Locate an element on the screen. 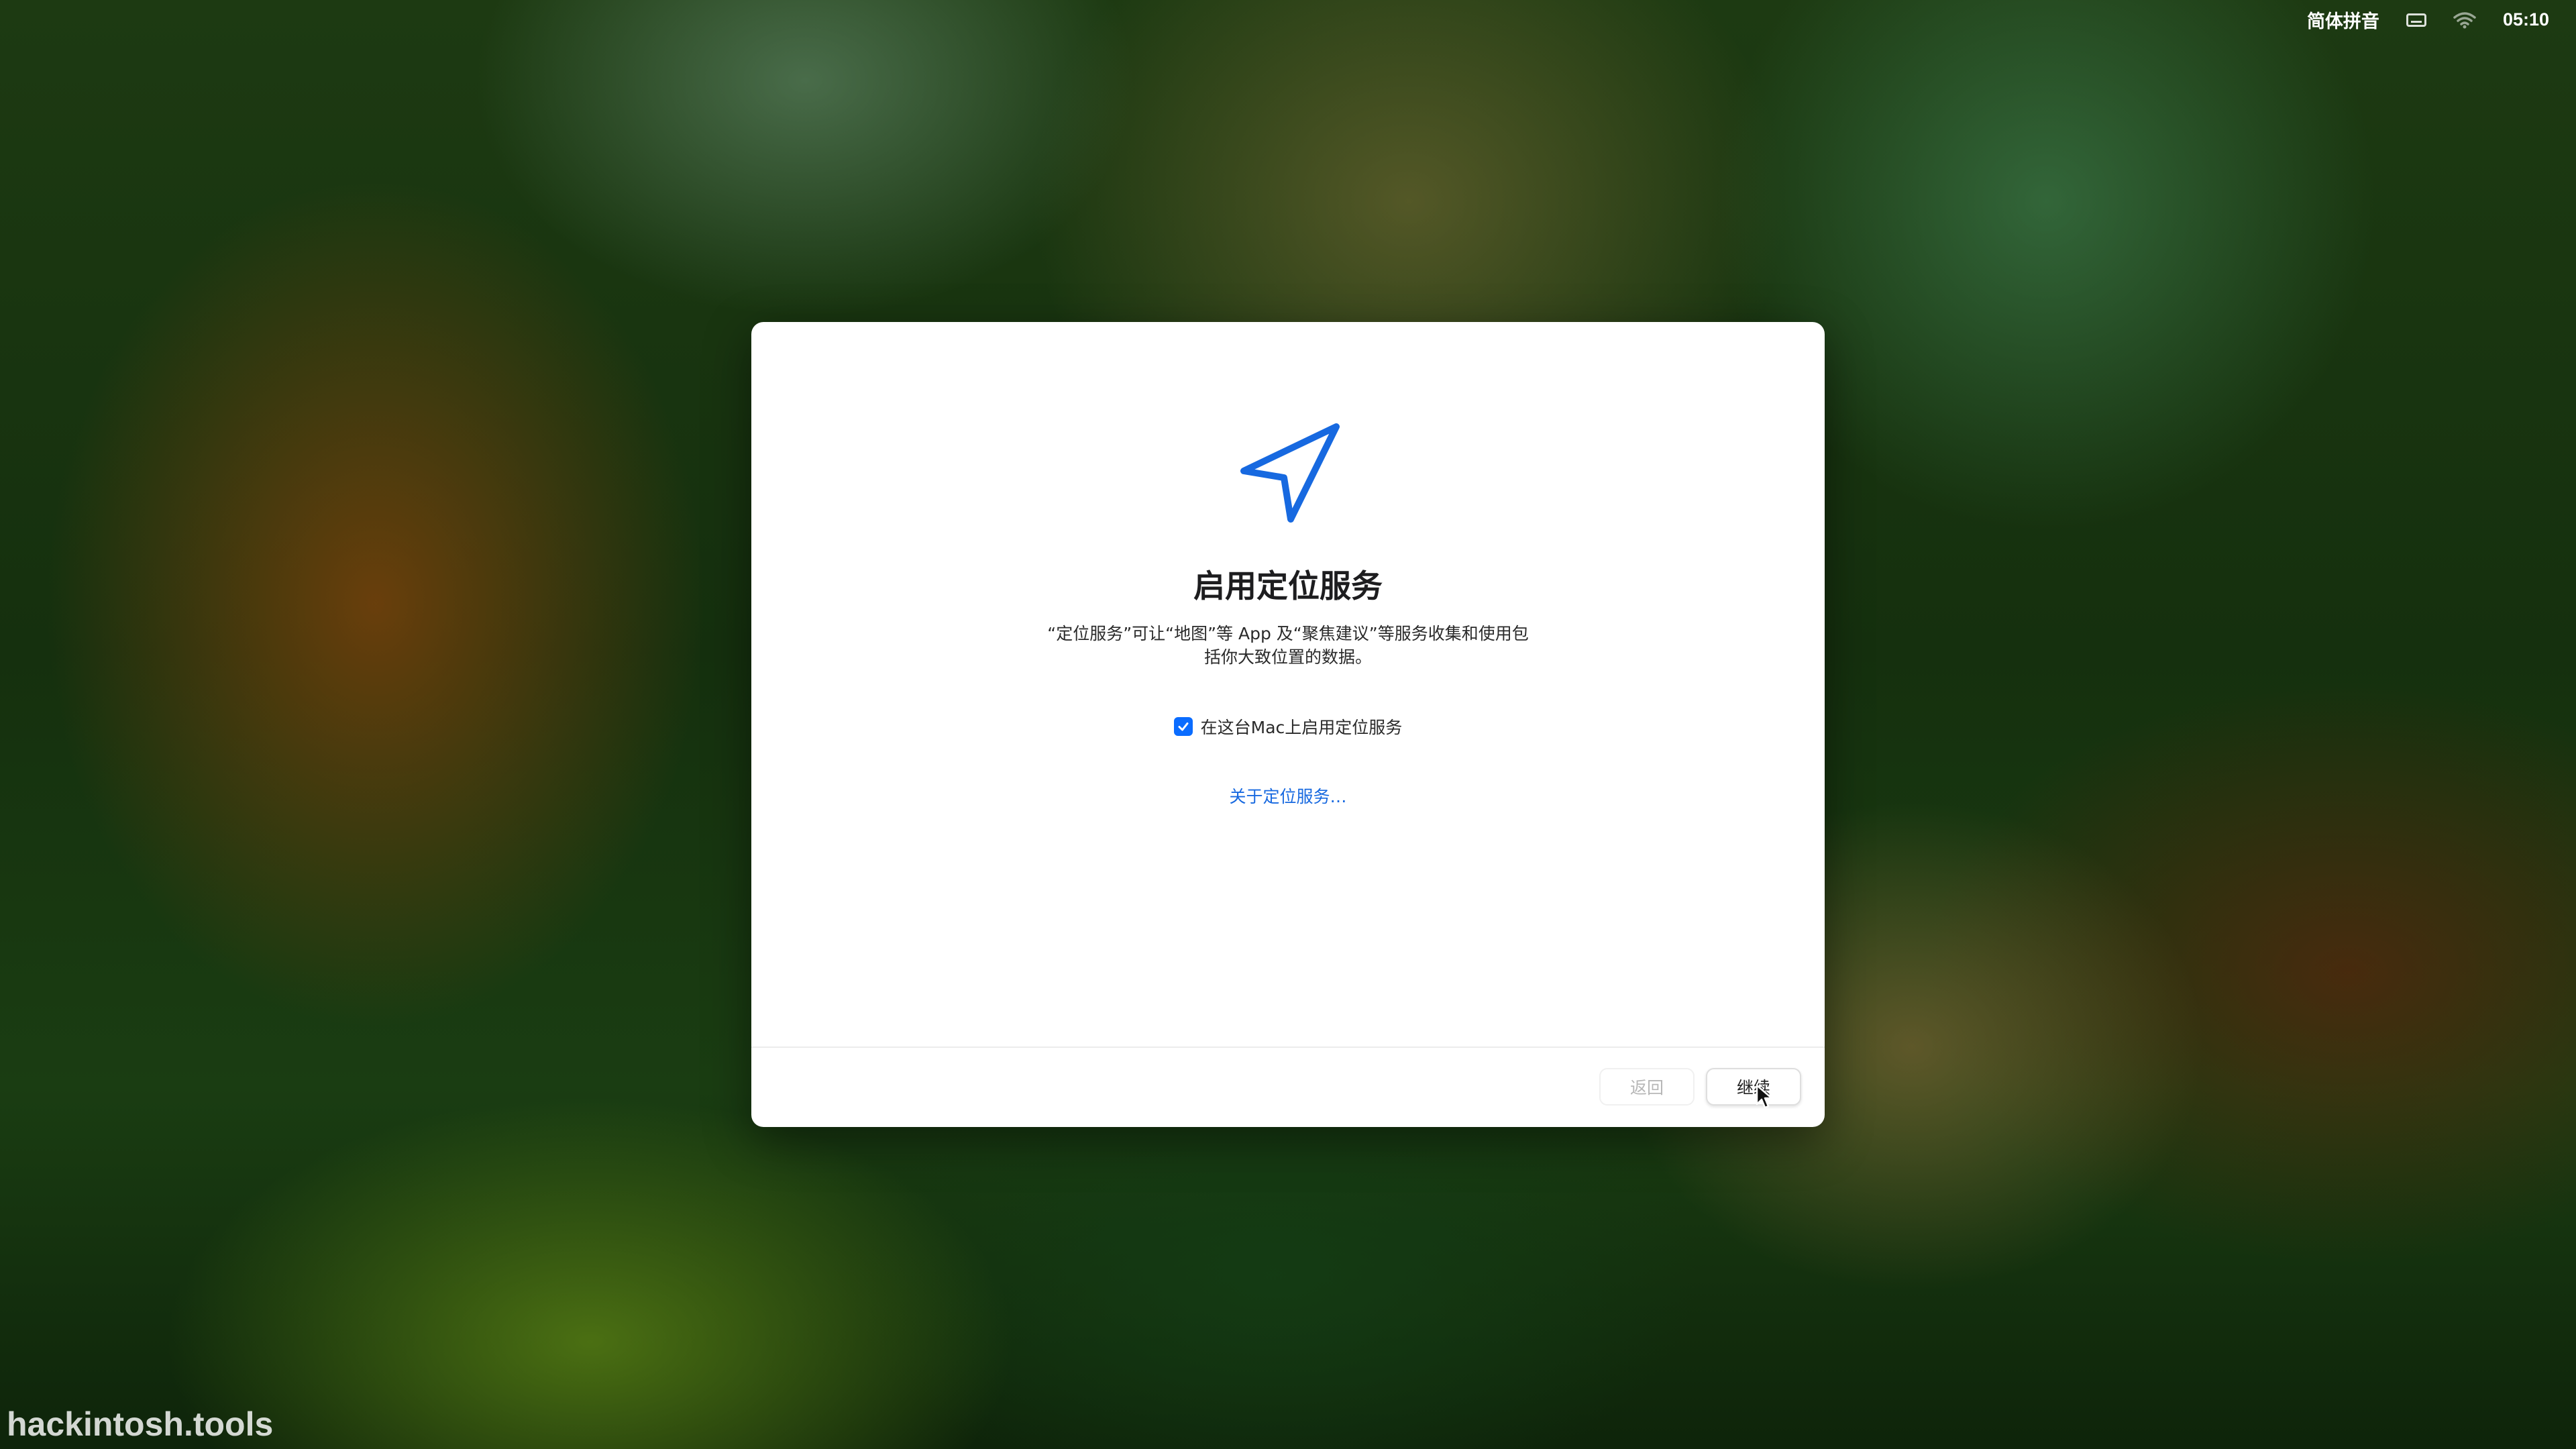 Image resolution: width=2576 pixels, height=1449 pixels. input-method-label: 简体拼音 is located at coordinates (2343, 20).